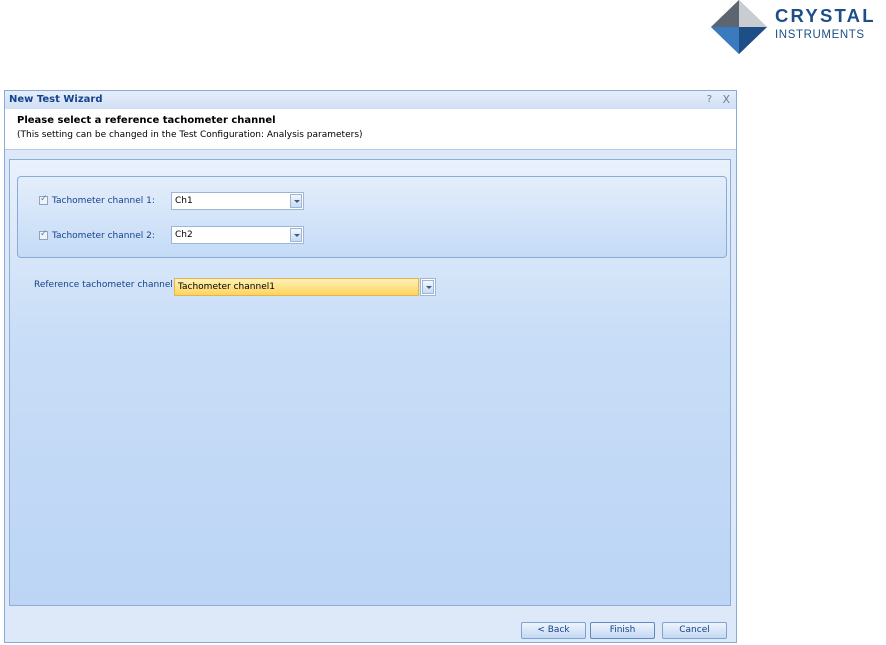  Describe the element at coordinates (103, 285) in the screenshot. I see `reference-tachometer-label: Reference tachometer channel` at that location.